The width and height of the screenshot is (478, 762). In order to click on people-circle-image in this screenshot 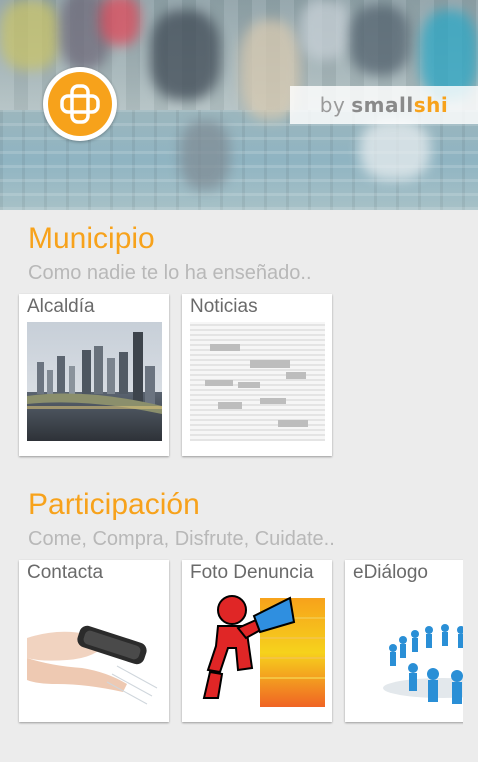, I will do `click(408, 647)`.